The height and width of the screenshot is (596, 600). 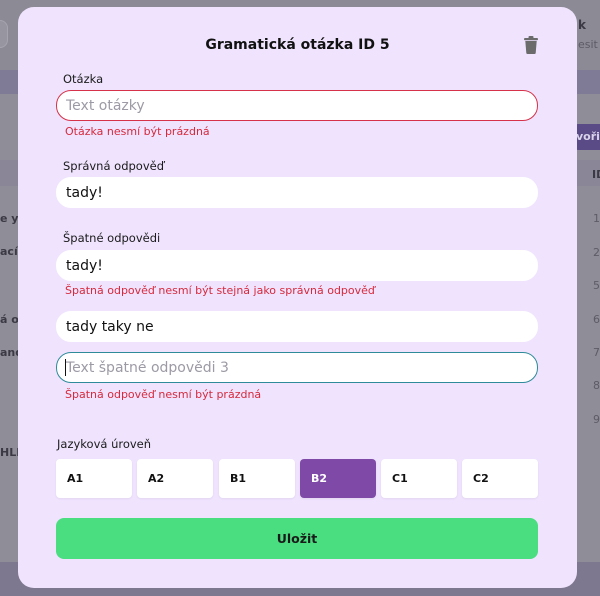 I want to click on level-option-a2: A2, so click(x=175, y=478).